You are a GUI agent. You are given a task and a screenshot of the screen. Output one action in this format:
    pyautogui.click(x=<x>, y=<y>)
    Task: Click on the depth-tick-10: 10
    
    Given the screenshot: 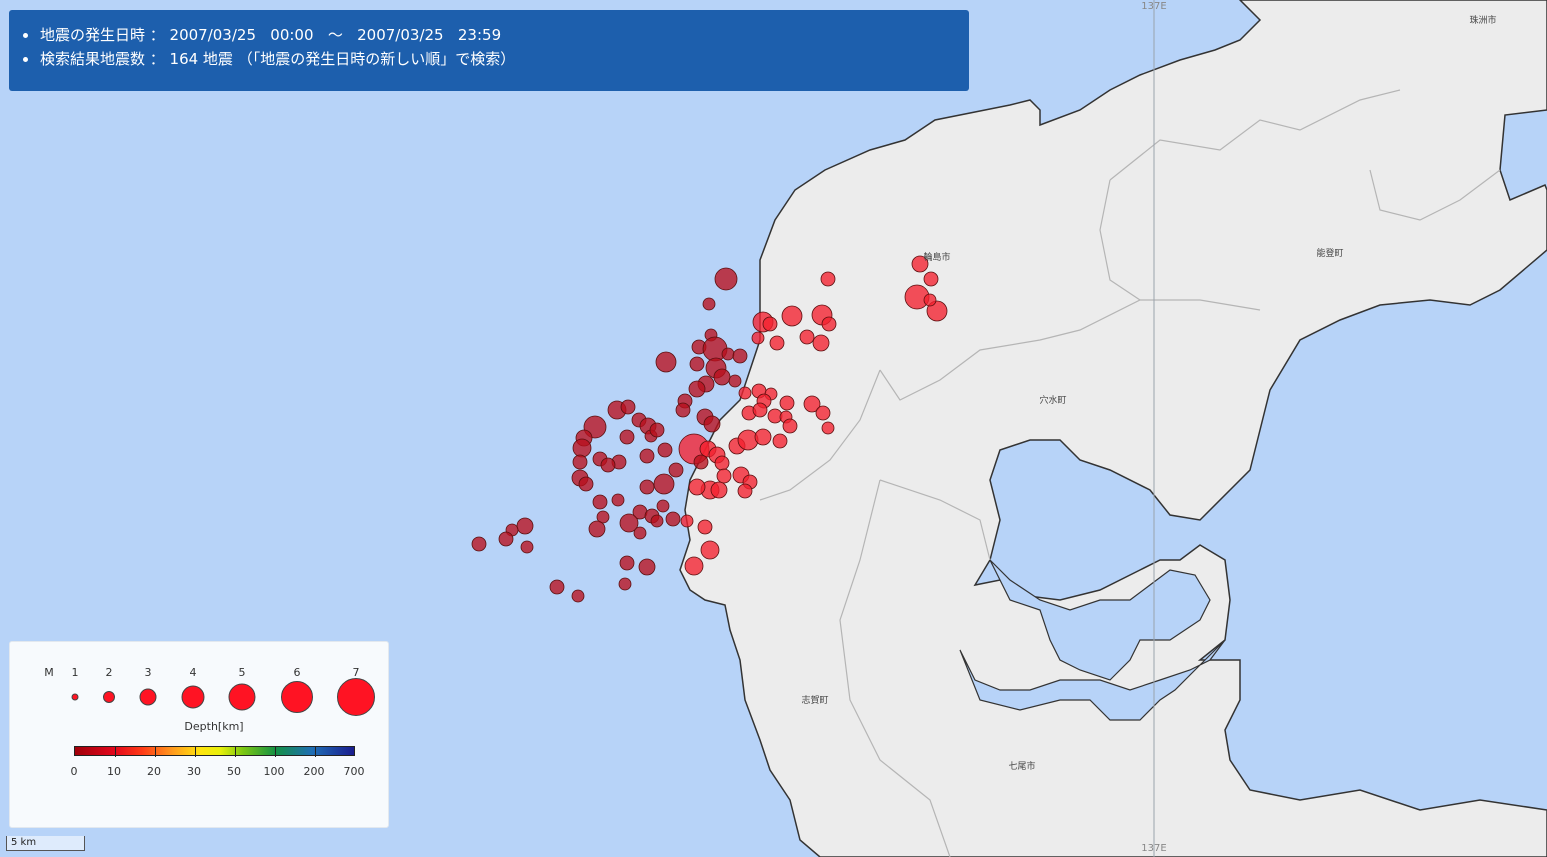 What is the action you would take?
    pyautogui.click(x=114, y=771)
    